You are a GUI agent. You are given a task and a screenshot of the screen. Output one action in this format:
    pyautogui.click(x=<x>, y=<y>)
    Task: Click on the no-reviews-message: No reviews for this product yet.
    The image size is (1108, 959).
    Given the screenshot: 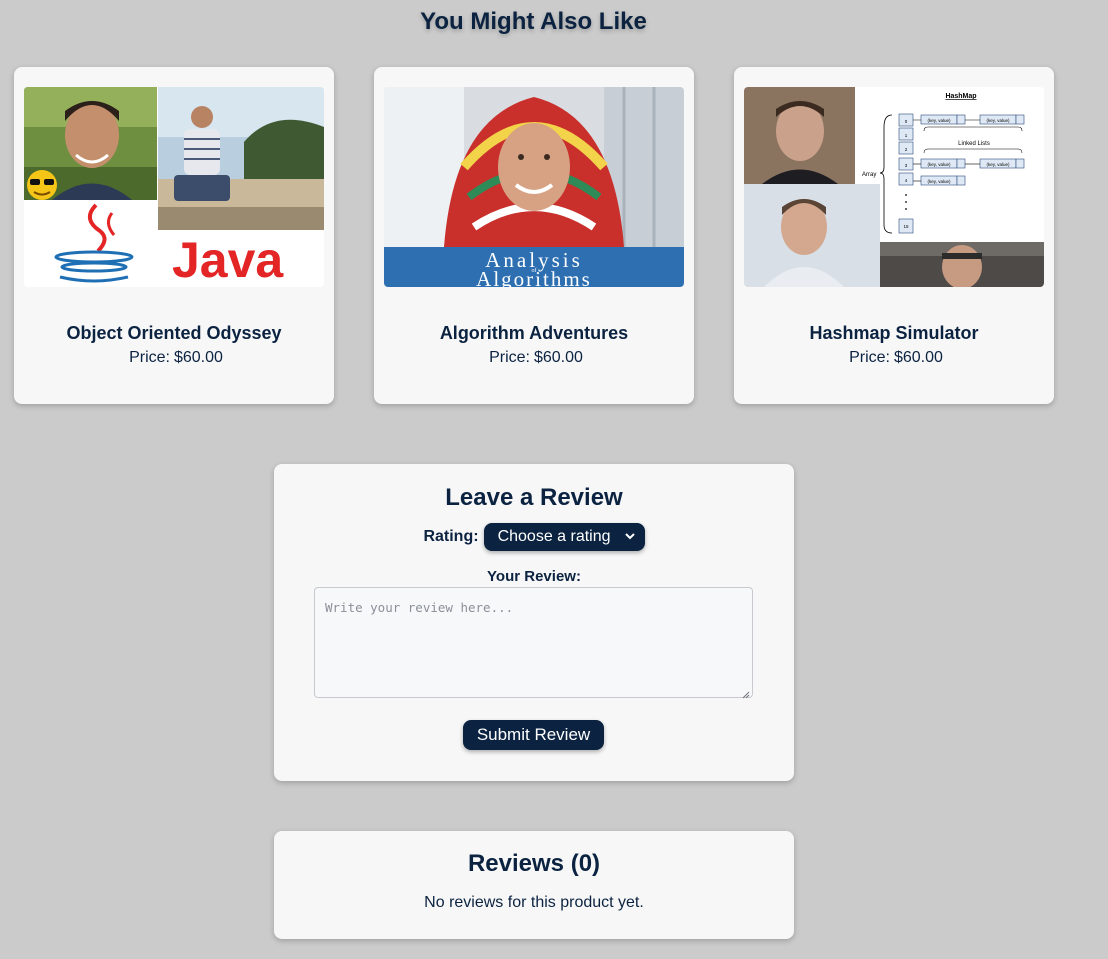 What is the action you would take?
    pyautogui.click(x=534, y=902)
    